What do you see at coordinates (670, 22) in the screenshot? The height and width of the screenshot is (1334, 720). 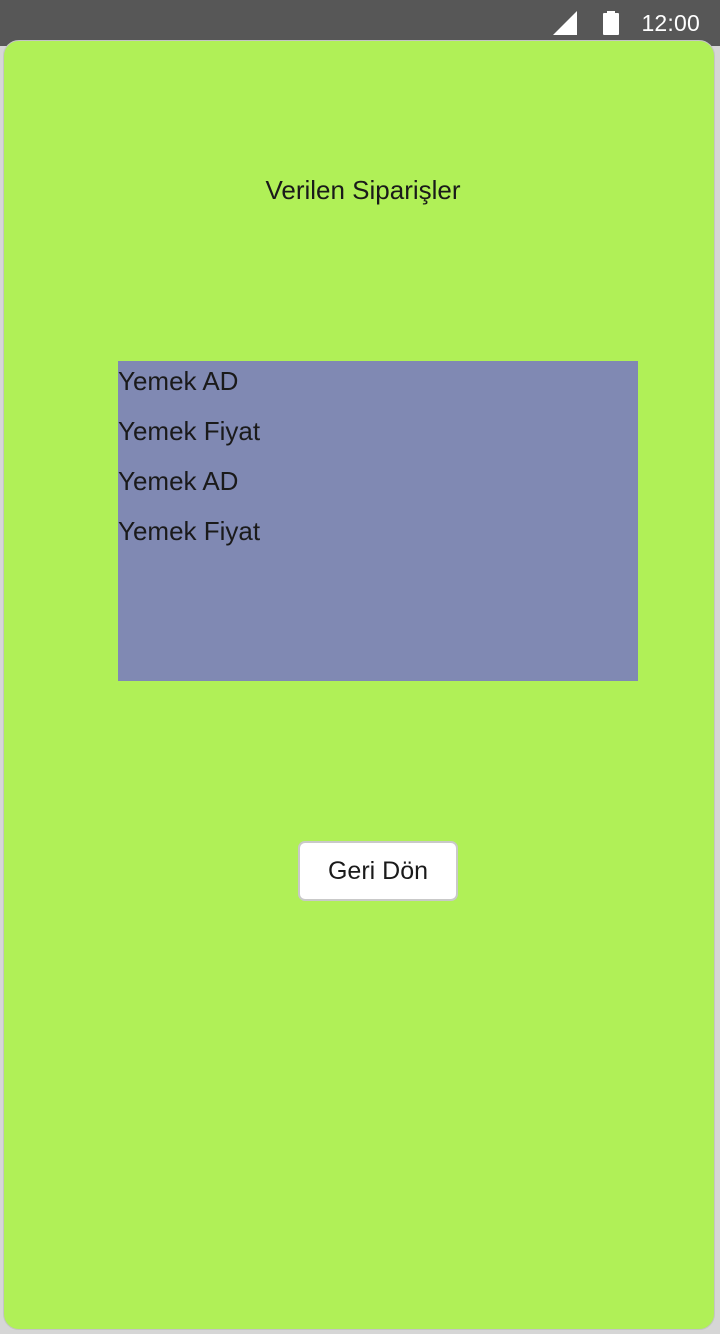 I see `status-clock: 12:00` at bounding box center [670, 22].